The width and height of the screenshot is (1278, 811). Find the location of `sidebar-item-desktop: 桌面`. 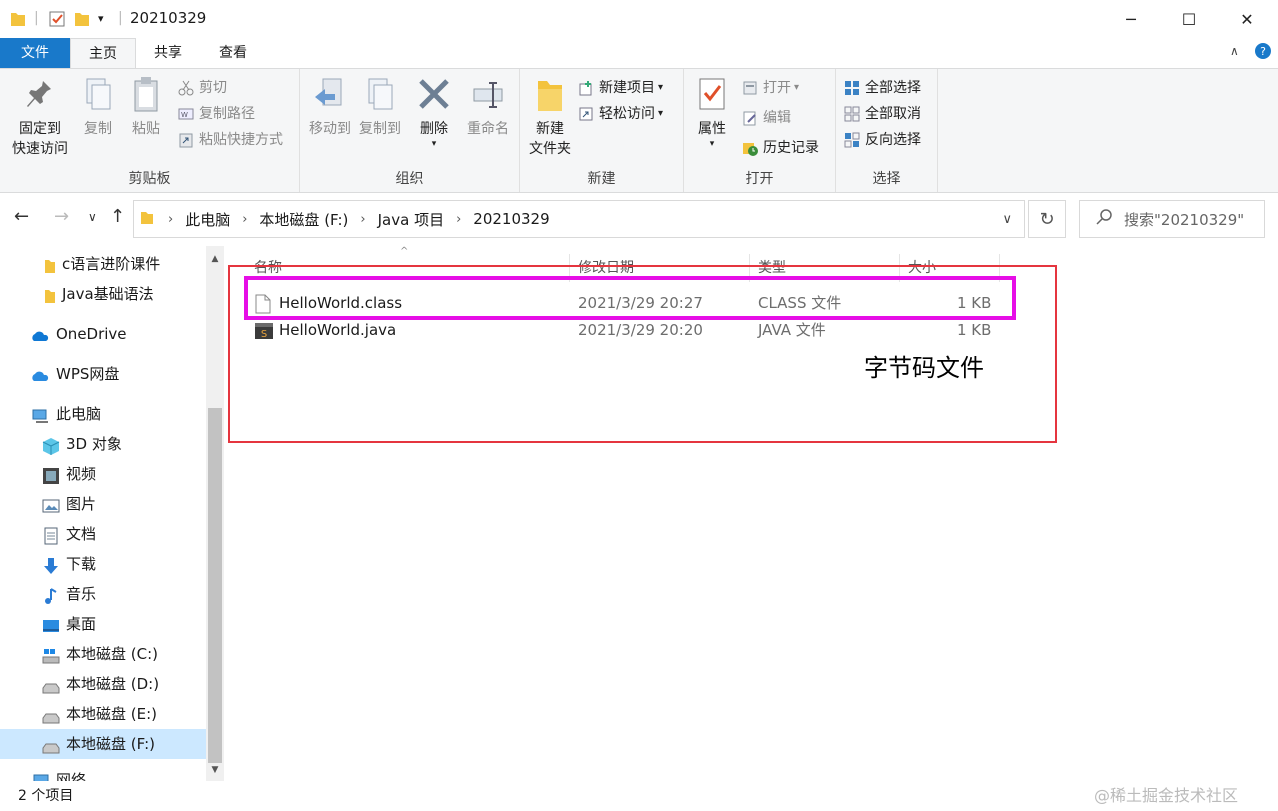

sidebar-item-desktop: 桌面 is located at coordinates (69, 624).